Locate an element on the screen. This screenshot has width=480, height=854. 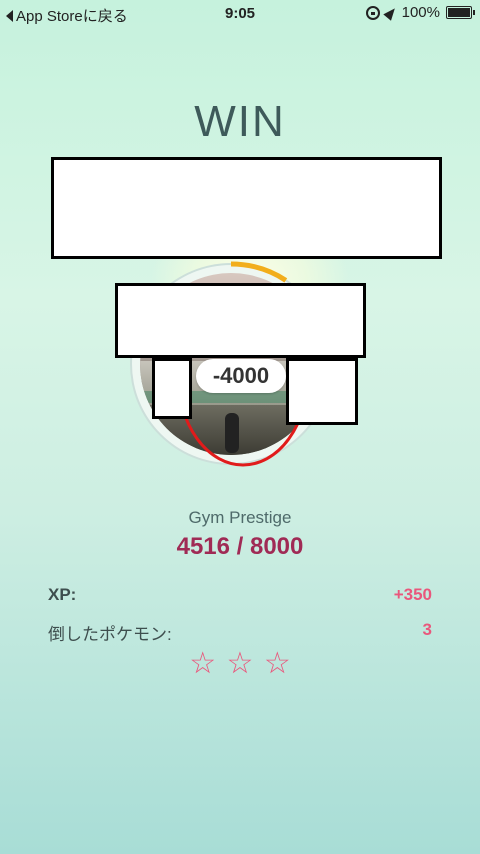
xp-label: XP: is located at coordinates (62, 594).